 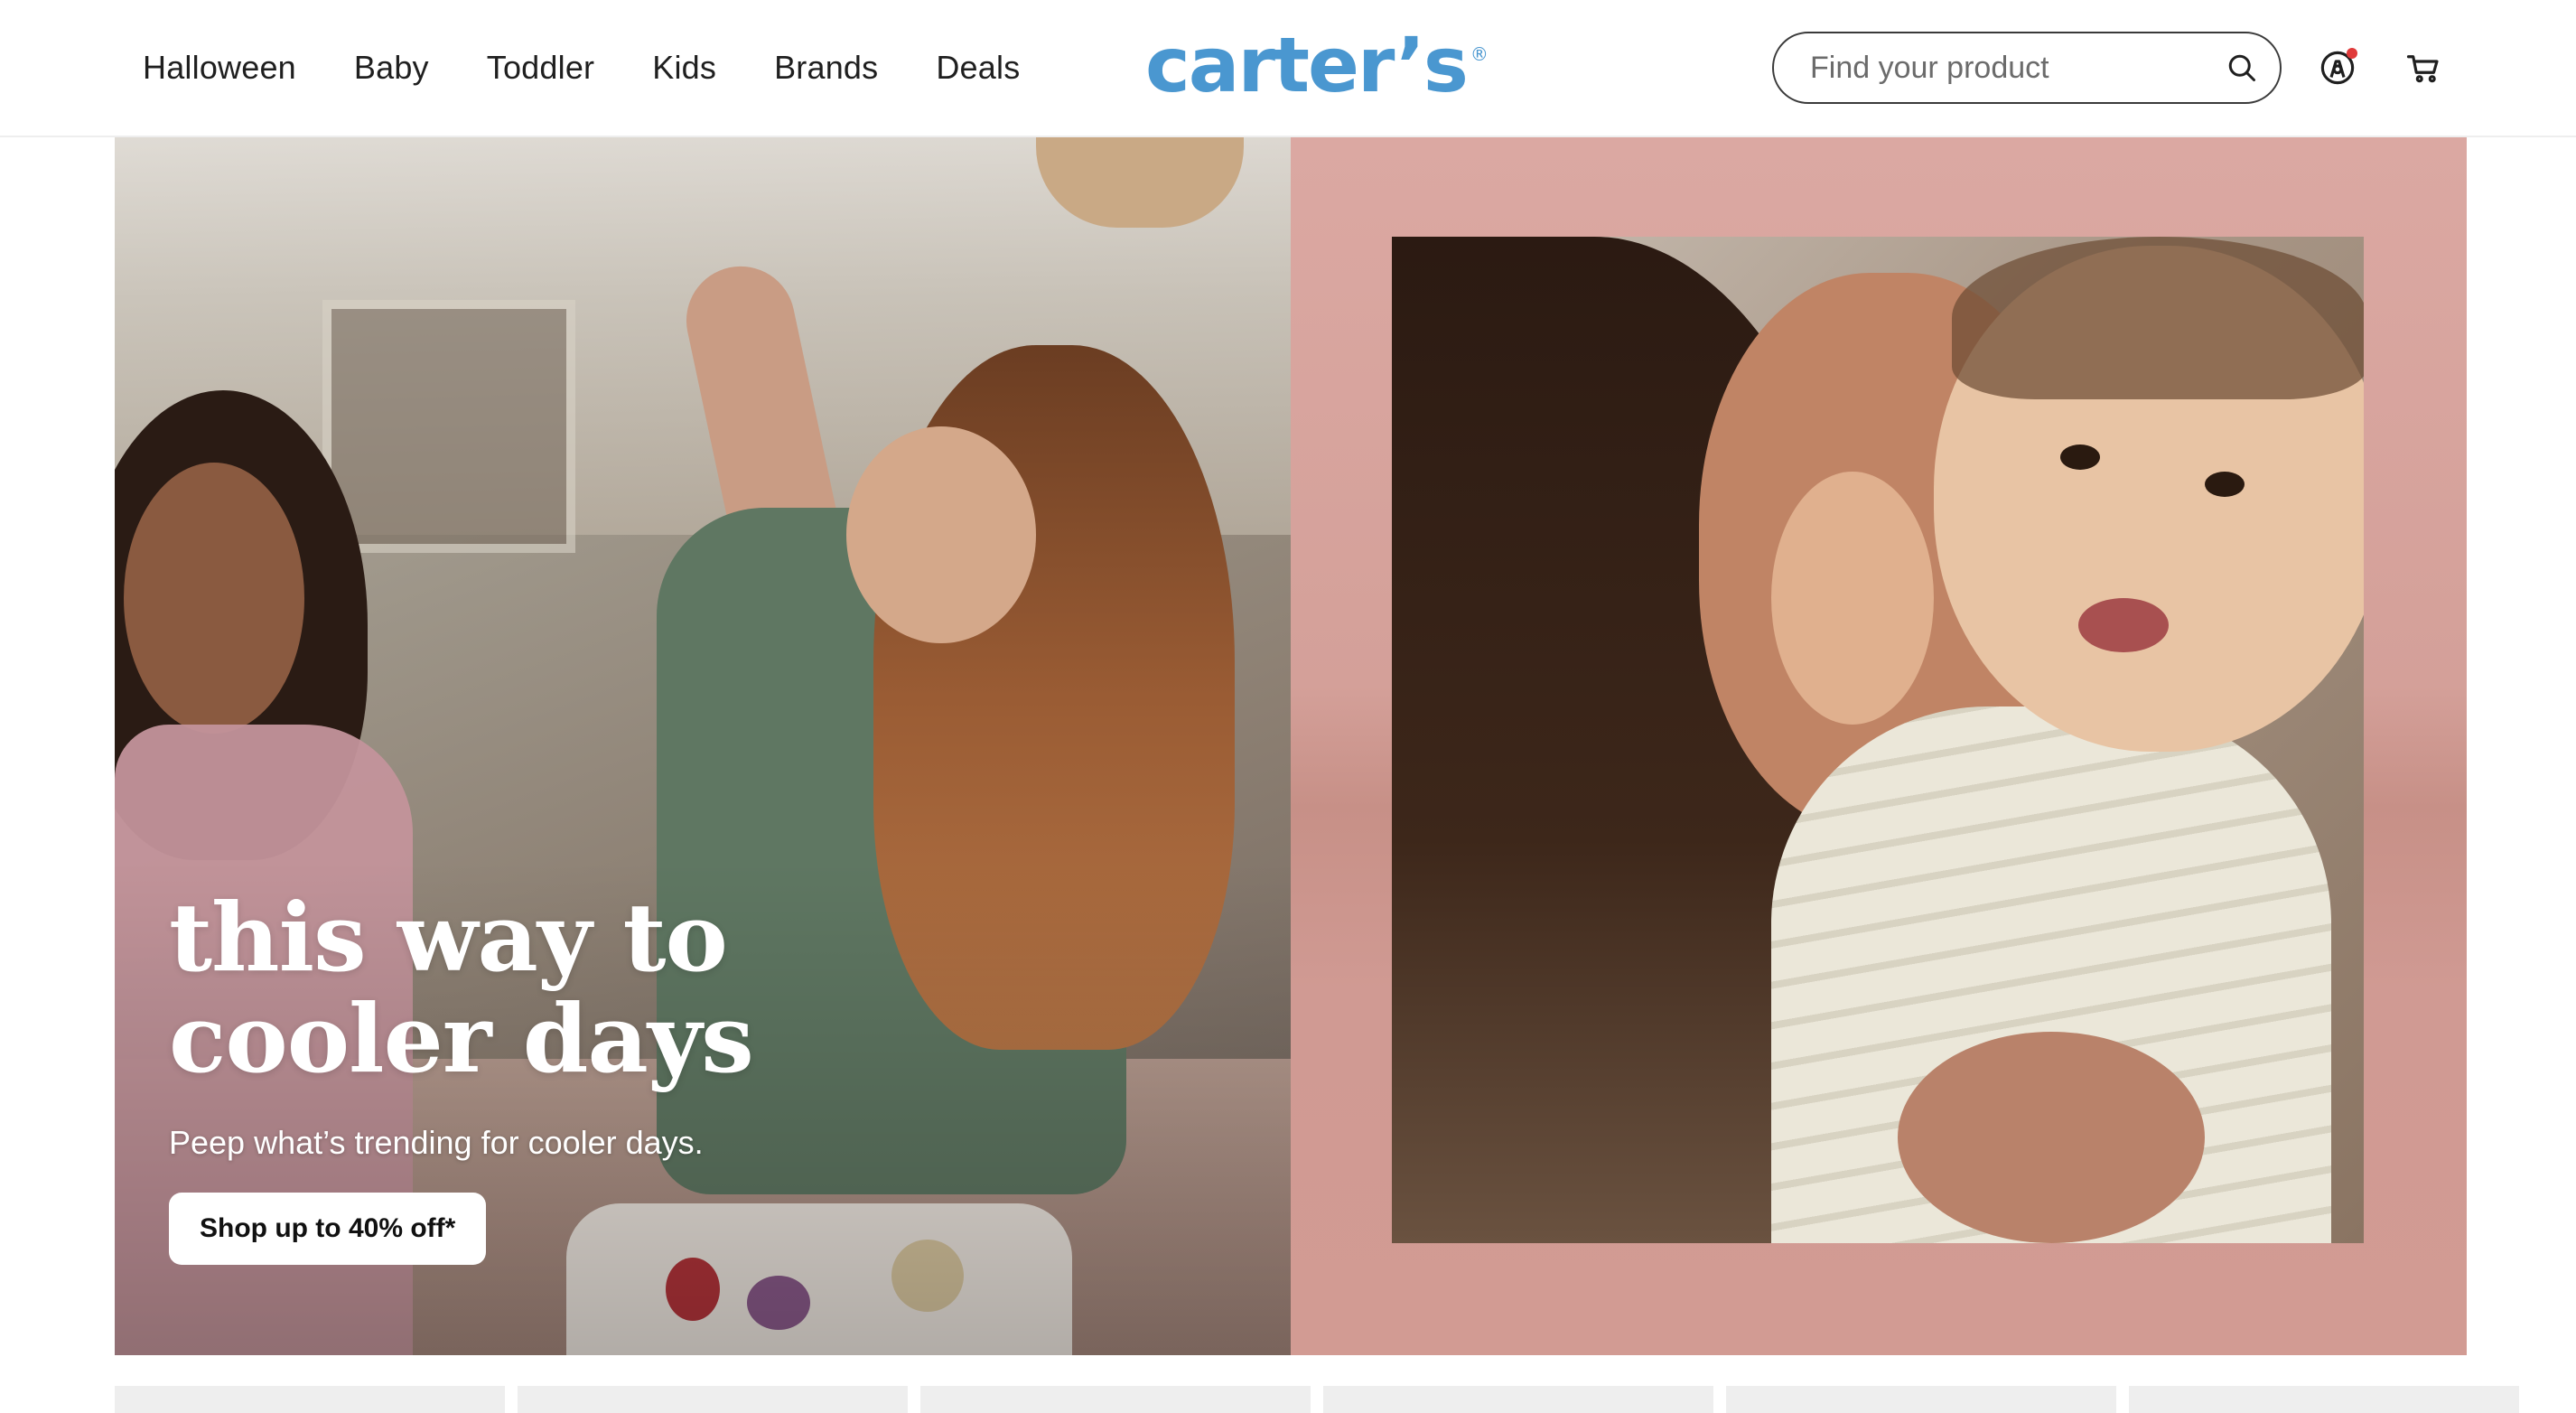 I want to click on nav-item-baby: Baby, so click(x=391, y=68).